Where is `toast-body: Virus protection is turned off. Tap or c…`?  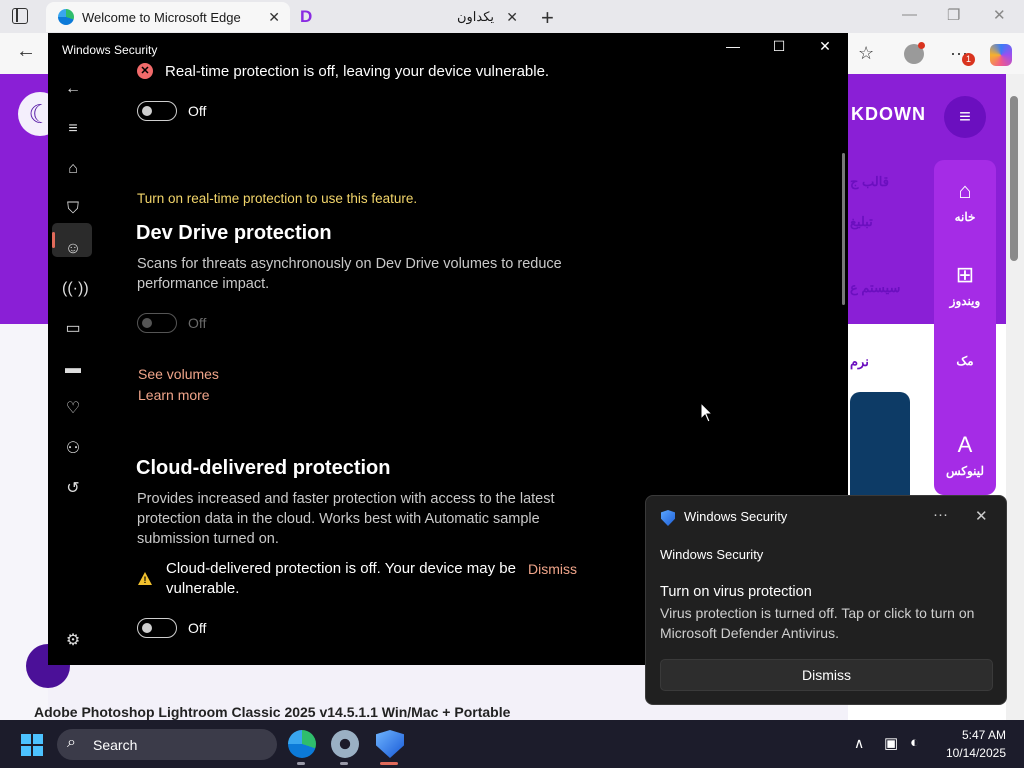
toast-body: Virus protection is turned off. Tap or c… is located at coordinates (817, 623).